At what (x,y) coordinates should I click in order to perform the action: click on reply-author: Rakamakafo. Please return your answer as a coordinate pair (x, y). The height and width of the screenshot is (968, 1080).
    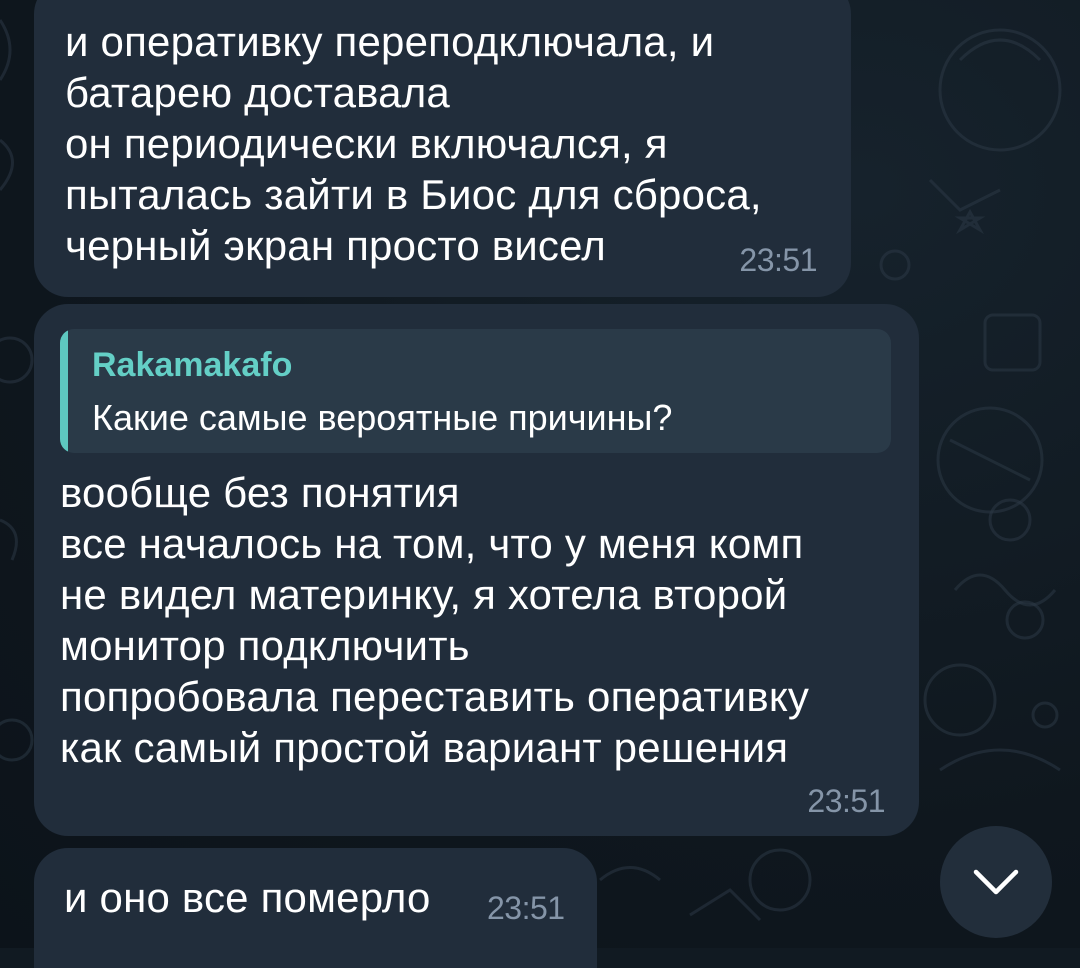
    Looking at the image, I should click on (192, 365).